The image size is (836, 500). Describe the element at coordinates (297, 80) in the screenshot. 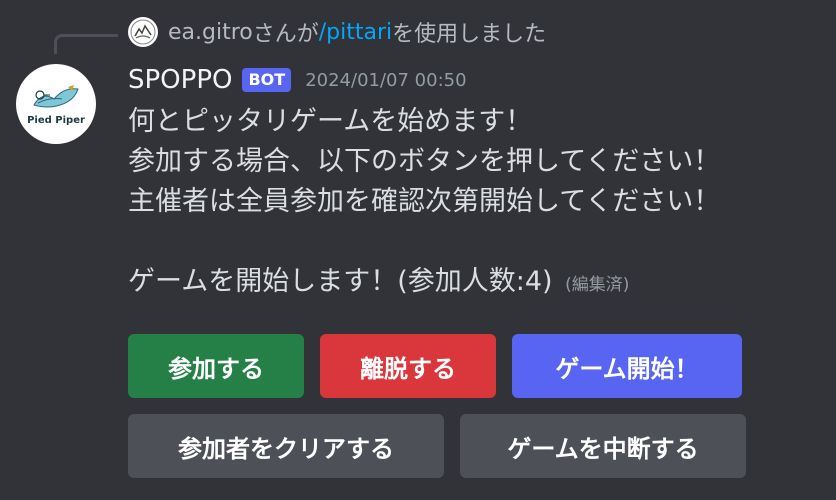

I see `message-header: SPOPPO BOT 2024/01/07 00:50` at that location.